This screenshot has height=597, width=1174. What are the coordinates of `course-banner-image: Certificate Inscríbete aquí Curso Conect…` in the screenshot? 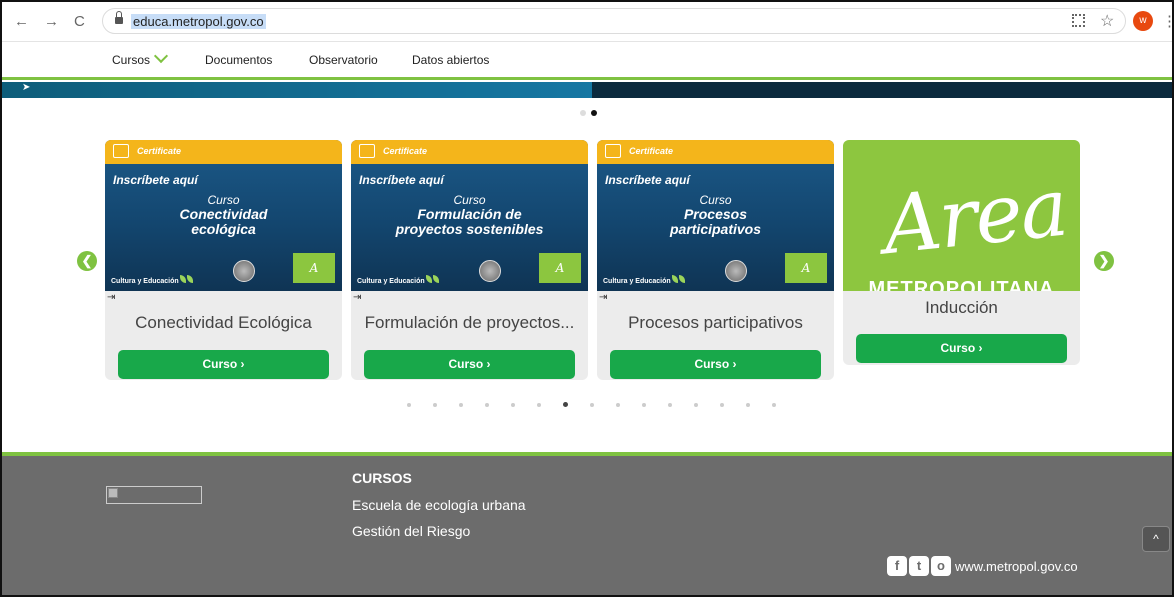 It's located at (223, 215).